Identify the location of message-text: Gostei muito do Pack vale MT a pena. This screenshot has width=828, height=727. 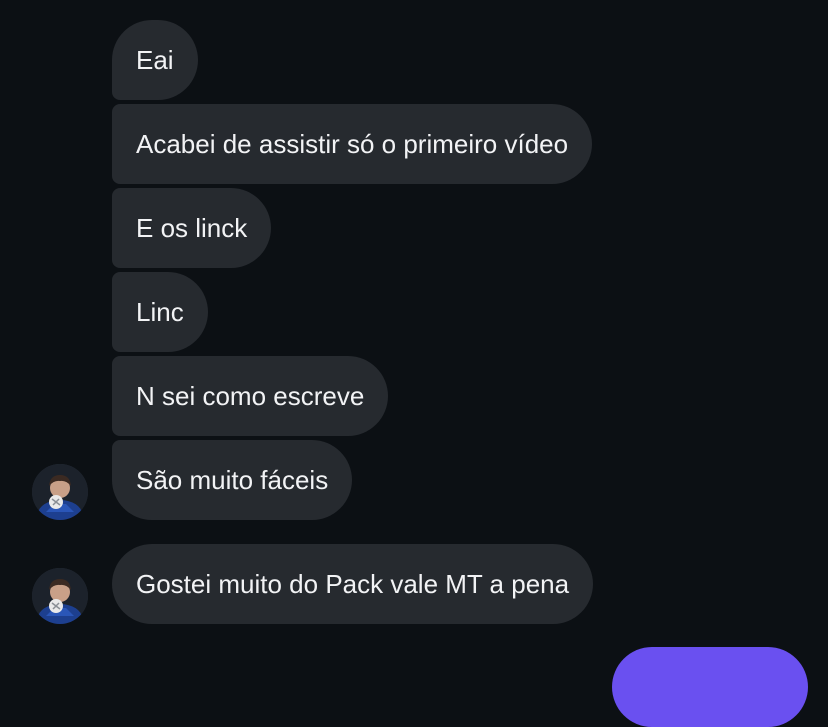
(353, 584).